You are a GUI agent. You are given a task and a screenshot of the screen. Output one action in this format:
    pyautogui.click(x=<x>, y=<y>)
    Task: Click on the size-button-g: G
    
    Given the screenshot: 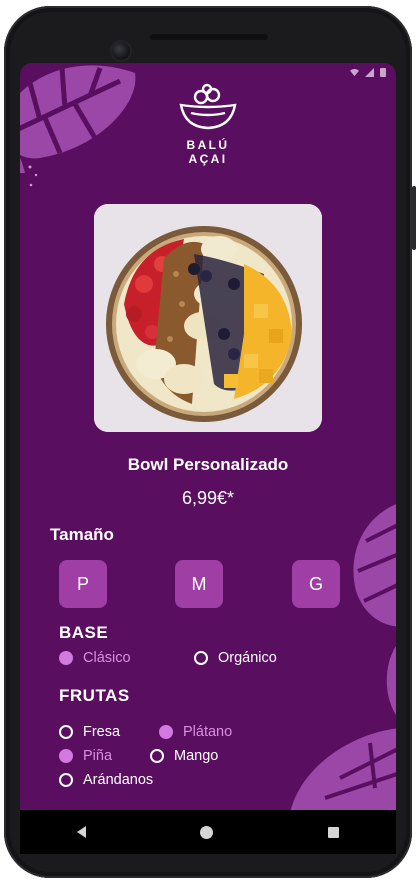 What is the action you would take?
    pyautogui.click(x=316, y=584)
    